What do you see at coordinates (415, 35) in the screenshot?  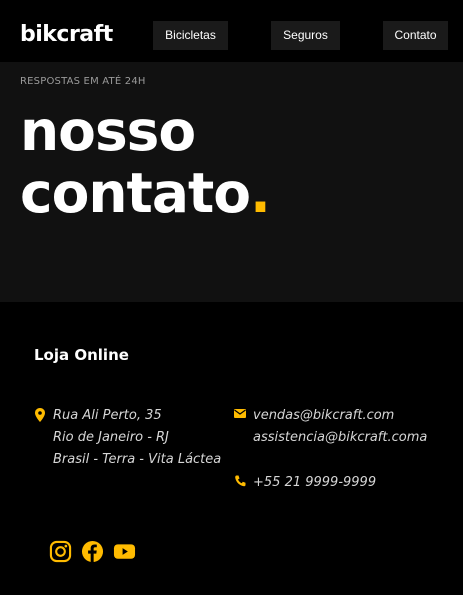 I see `nav-contato: Contato` at bounding box center [415, 35].